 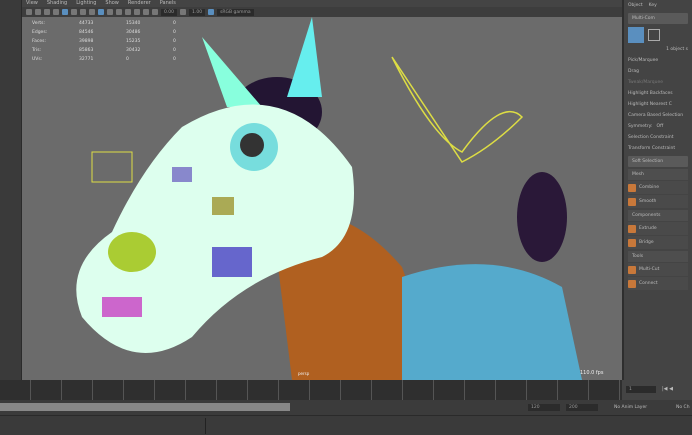 I want to click on section-components: Components, so click(x=658, y=215).